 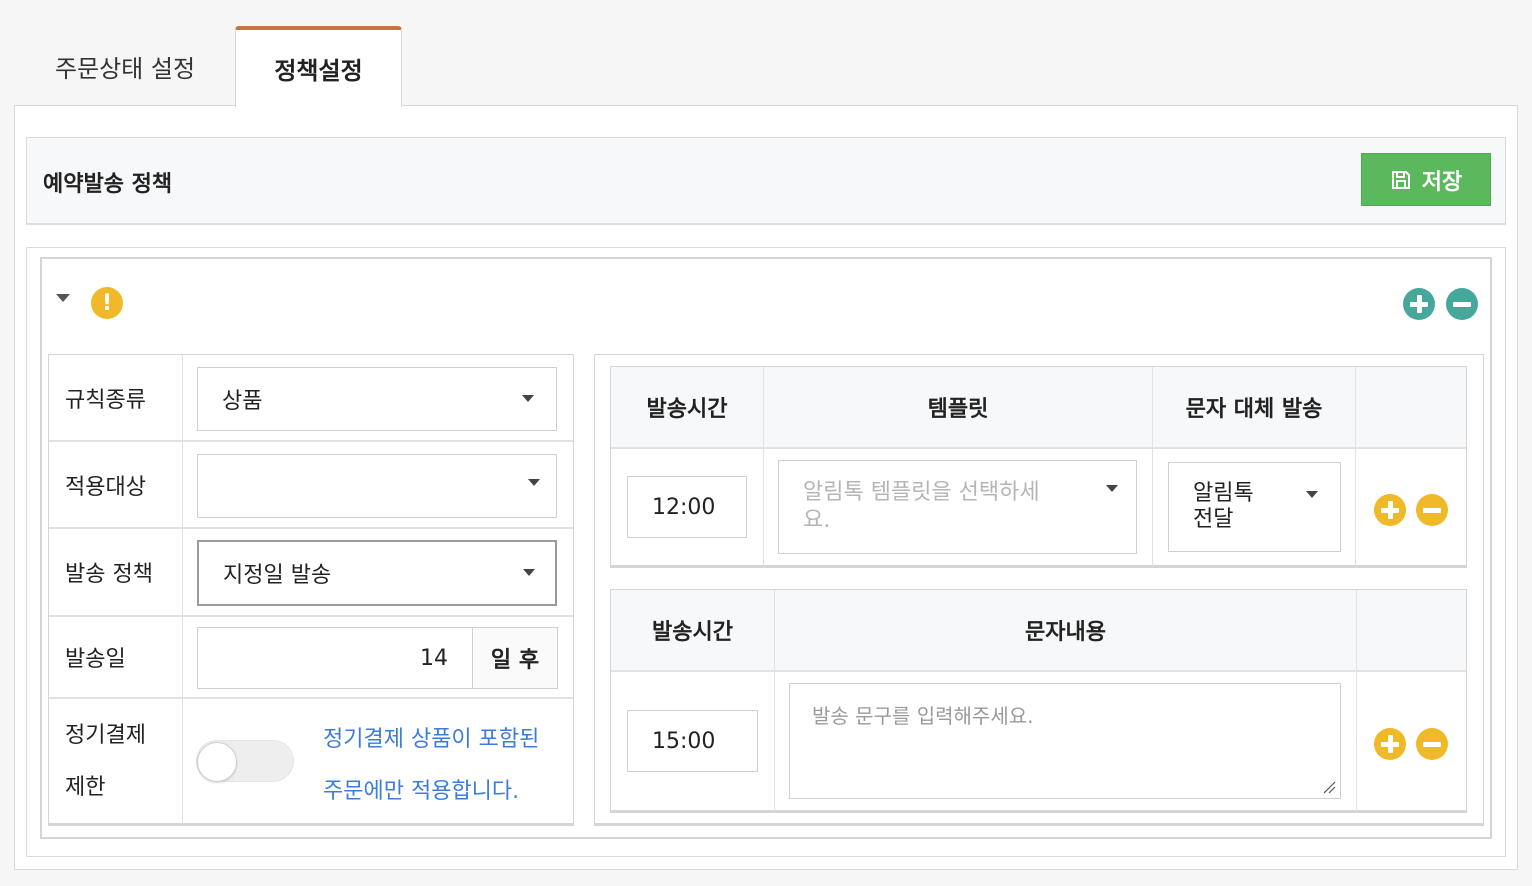 What do you see at coordinates (217, 762) in the screenshot?
I see `toggle-knob` at bounding box center [217, 762].